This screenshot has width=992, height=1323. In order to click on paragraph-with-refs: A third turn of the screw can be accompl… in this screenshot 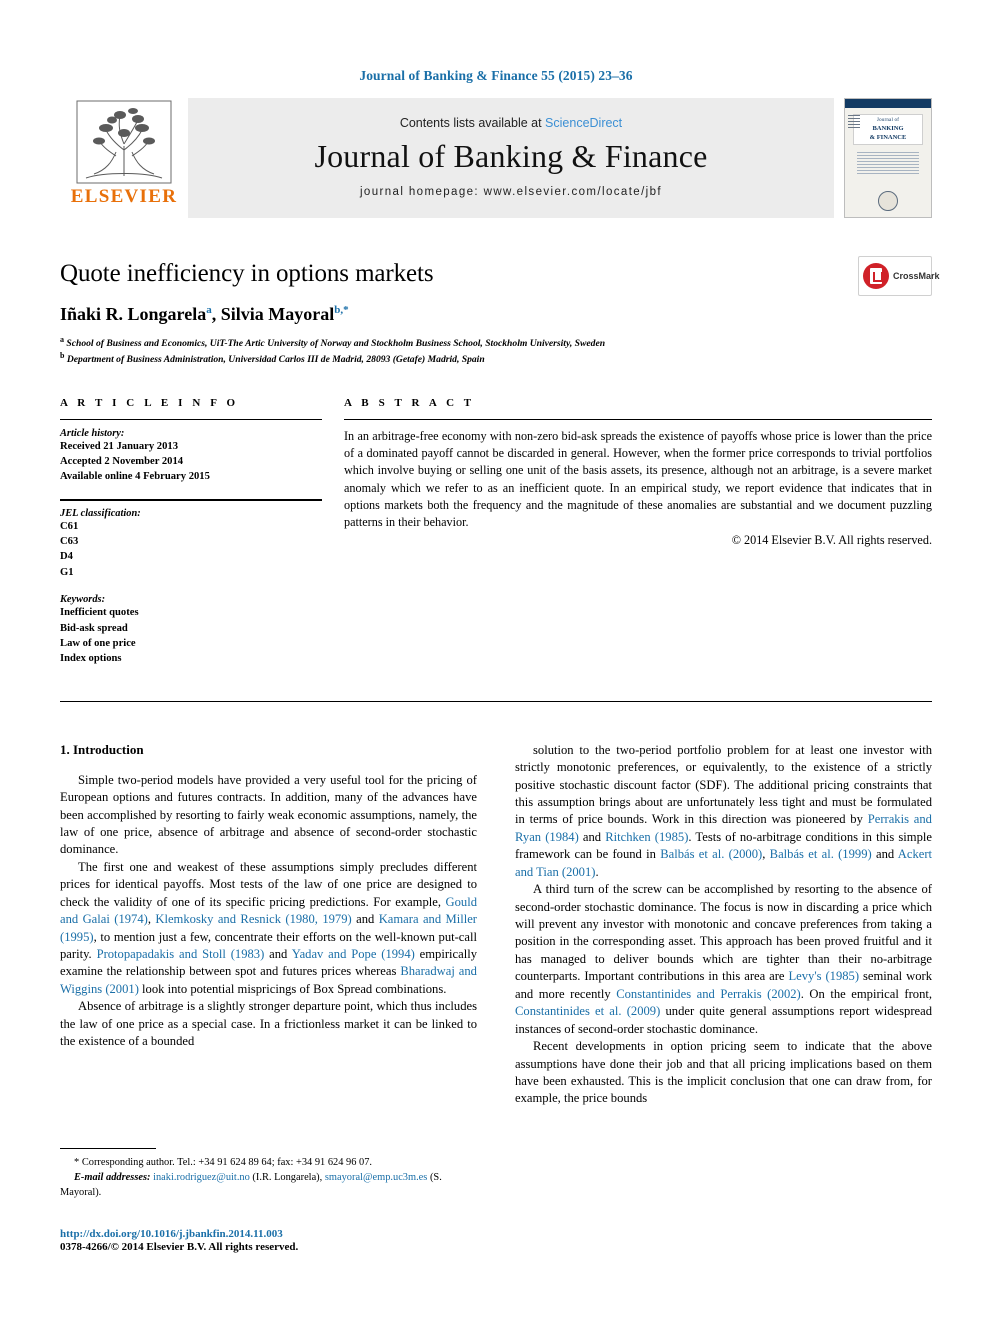, I will do `click(724, 959)`.